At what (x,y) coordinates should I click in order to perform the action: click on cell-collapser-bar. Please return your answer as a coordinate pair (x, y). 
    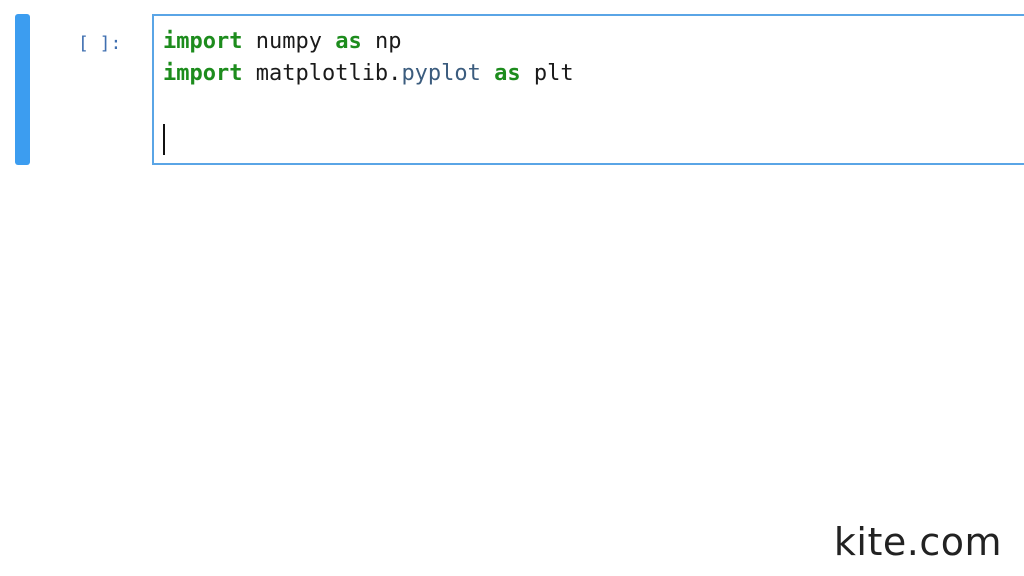
    Looking at the image, I should click on (22, 89).